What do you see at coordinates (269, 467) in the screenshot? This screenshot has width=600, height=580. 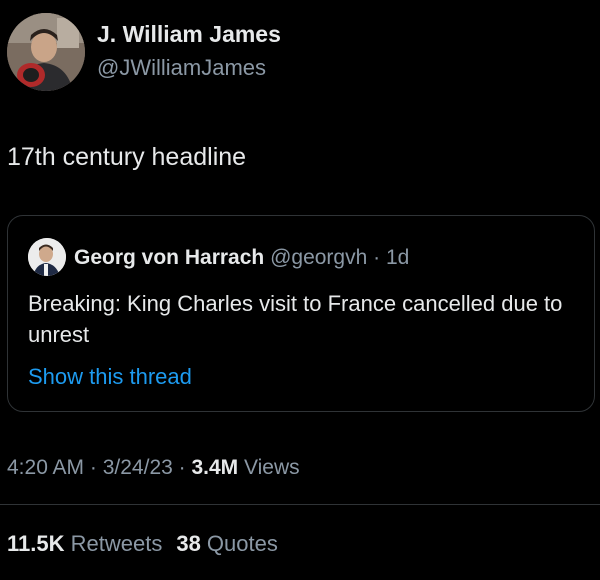 I see `views-label: Views` at bounding box center [269, 467].